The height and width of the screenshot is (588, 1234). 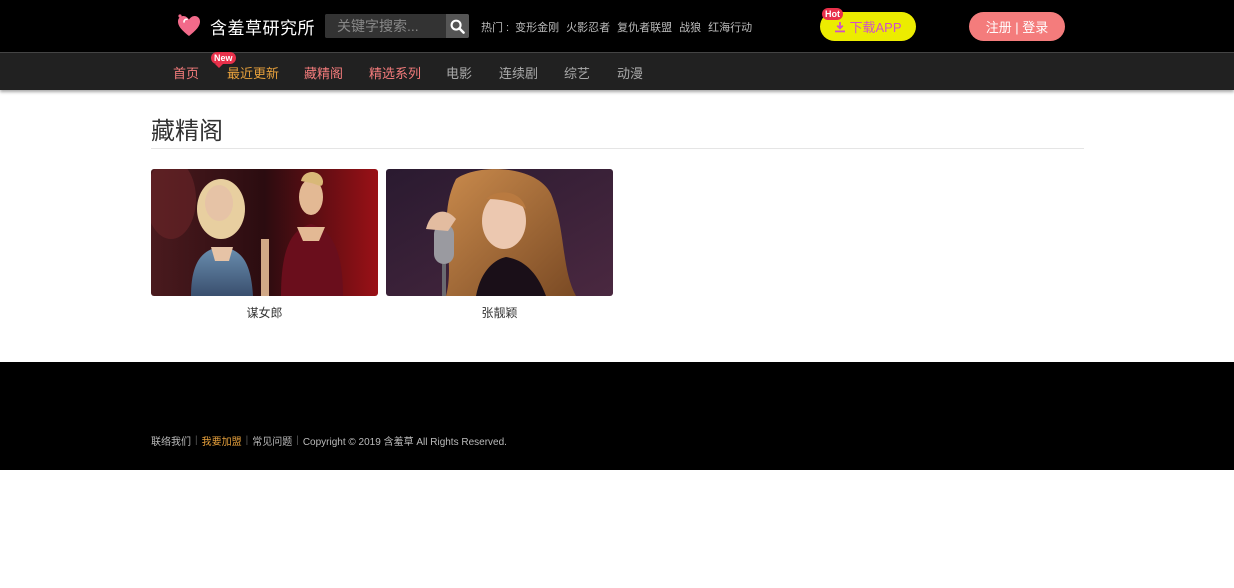 What do you see at coordinates (644, 27) in the screenshot?
I see `hot-keyword-link: 复仇者联盟` at bounding box center [644, 27].